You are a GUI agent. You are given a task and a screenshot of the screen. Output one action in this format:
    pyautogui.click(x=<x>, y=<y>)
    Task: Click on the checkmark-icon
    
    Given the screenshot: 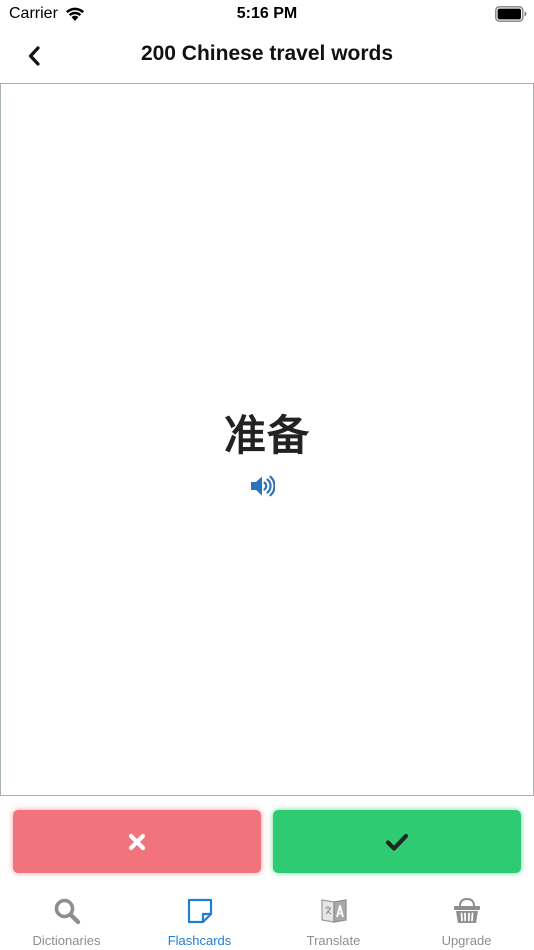 What is the action you would take?
    pyautogui.click(x=397, y=842)
    